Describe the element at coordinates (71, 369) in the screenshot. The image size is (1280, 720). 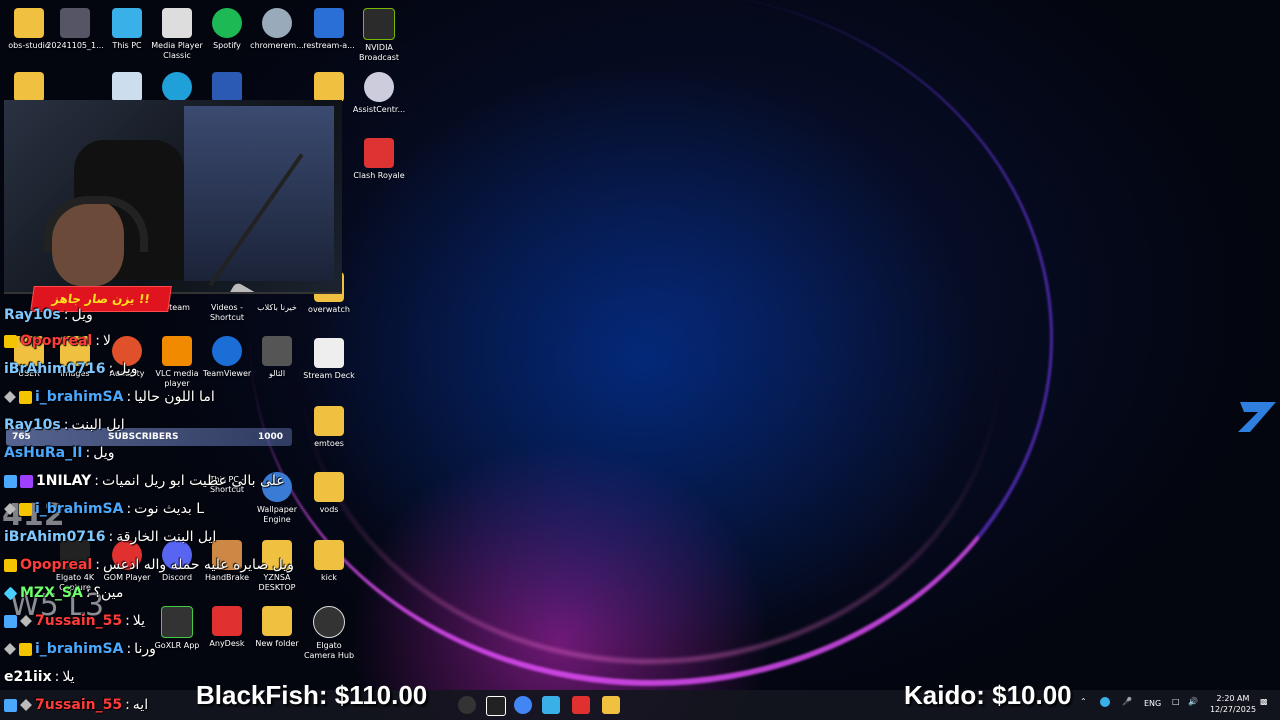
I see `chat-message: iBrAhim0716: ويل` at that location.